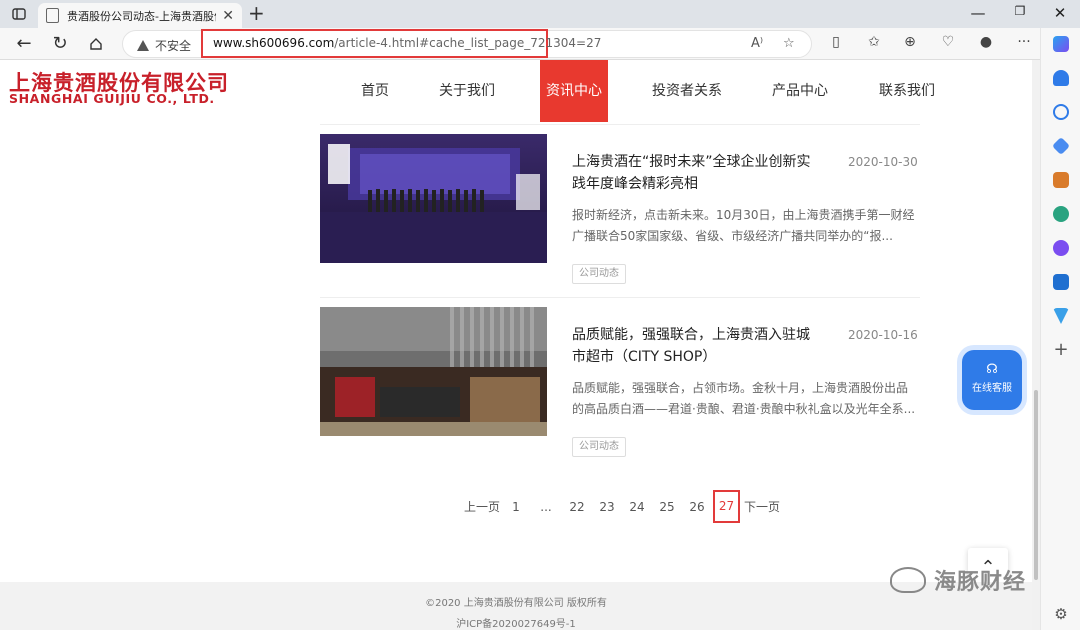  Describe the element at coordinates (274, 43) in the screenshot. I see `url-host: www.sh600696.com` at that location.